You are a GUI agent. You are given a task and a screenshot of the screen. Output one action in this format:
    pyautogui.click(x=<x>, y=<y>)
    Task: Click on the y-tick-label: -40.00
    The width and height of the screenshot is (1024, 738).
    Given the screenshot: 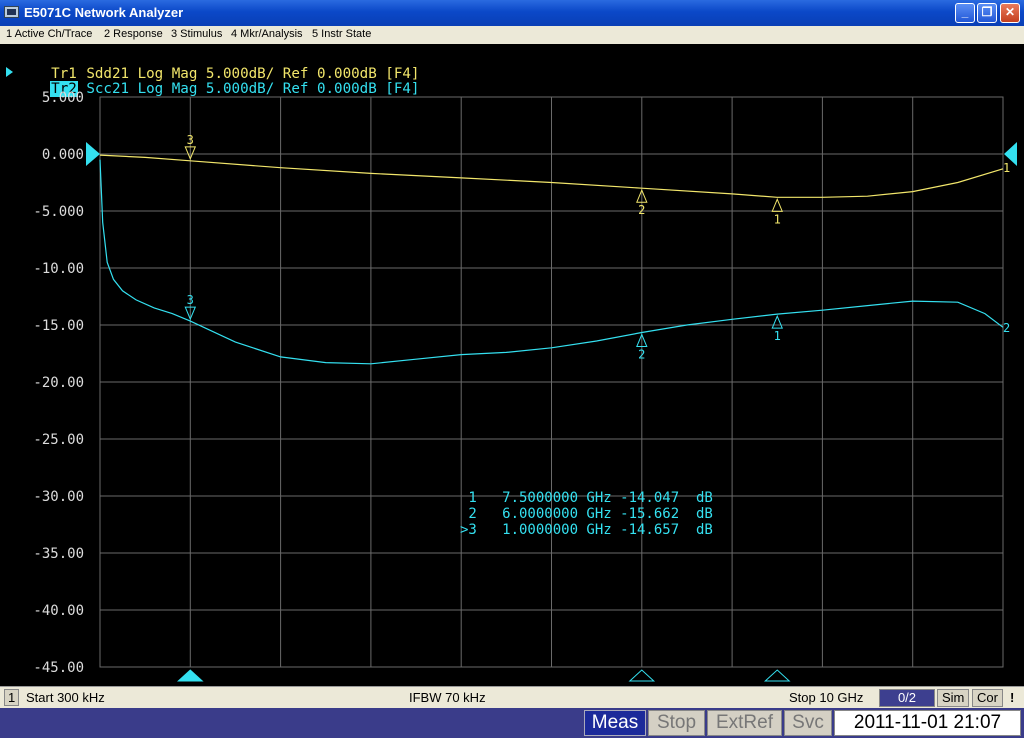 What is the action you would take?
    pyautogui.click(x=58, y=611)
    